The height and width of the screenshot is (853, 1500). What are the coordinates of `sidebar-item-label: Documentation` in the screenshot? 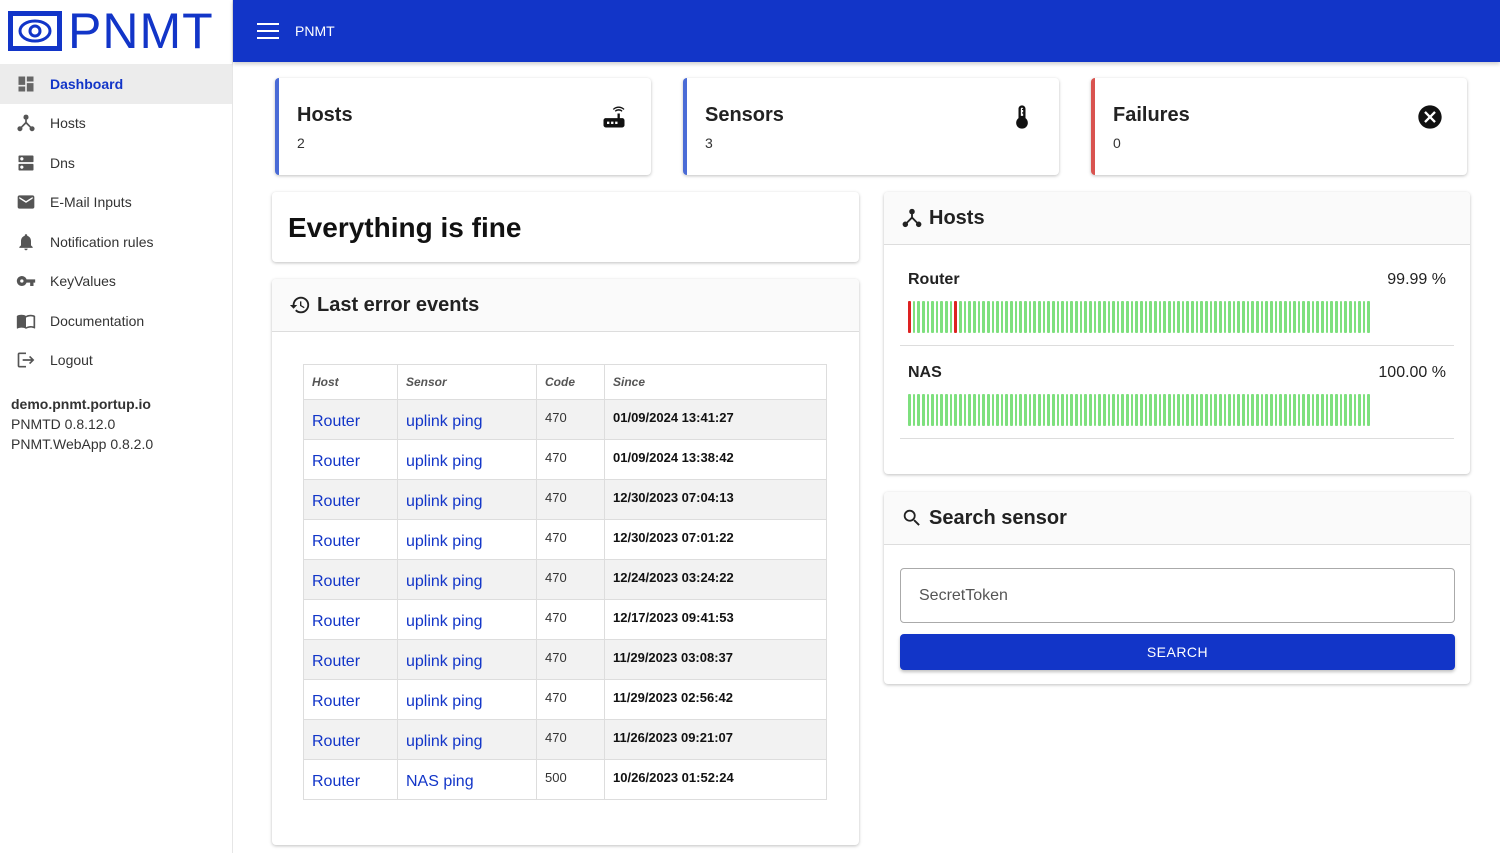 It's located at (97, 320).